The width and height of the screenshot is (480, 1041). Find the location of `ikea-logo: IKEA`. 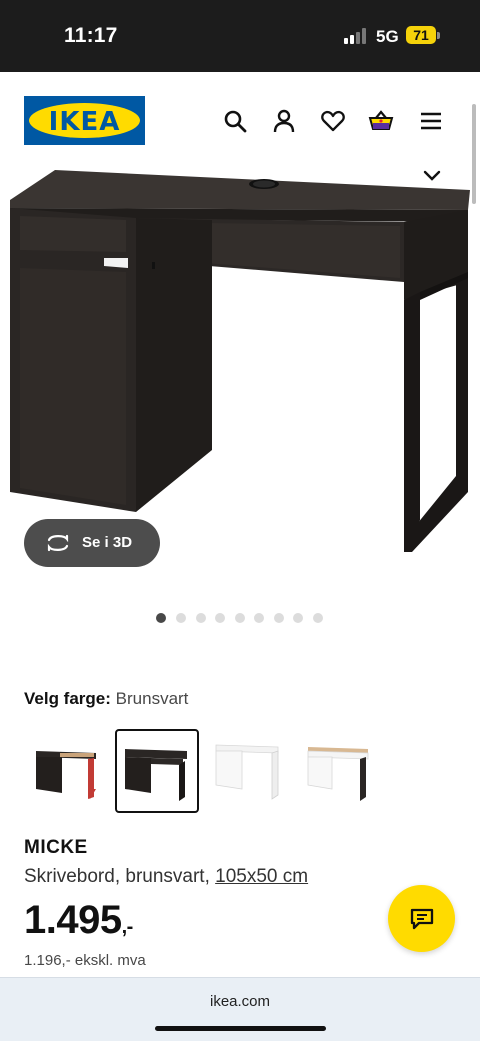

ikea-logo: IKEA is located at coordinates (84, 120).